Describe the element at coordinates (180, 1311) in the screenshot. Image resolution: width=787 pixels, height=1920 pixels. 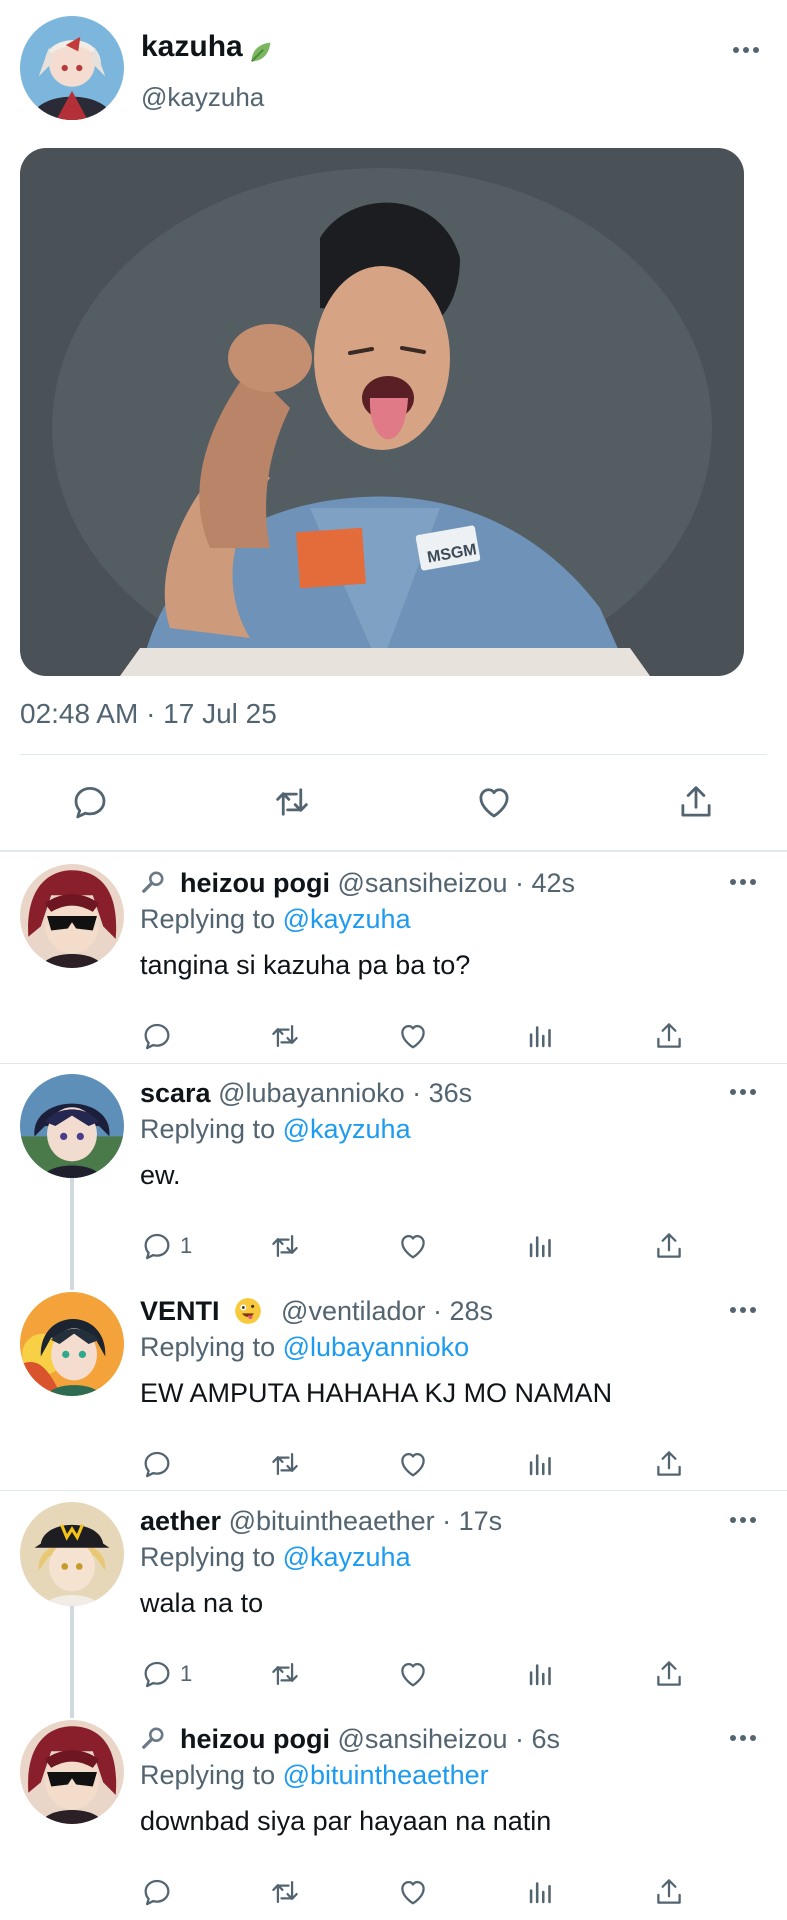
I see `reply-author-name: VENTI` at that location.